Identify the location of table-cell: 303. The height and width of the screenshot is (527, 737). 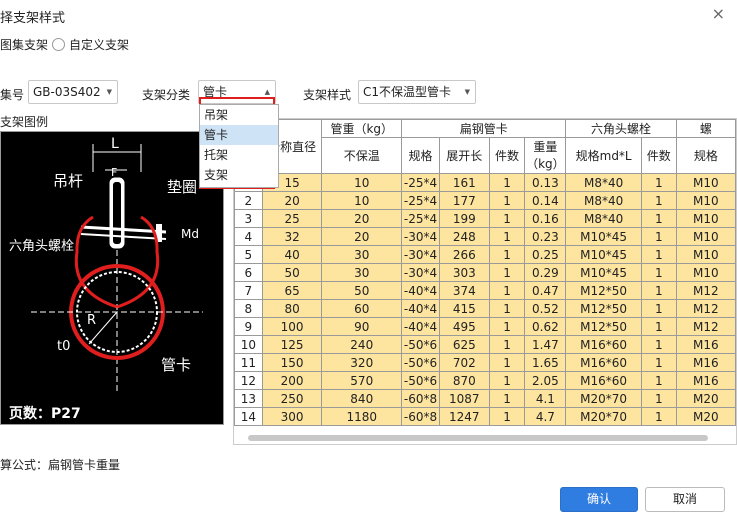
(464, 272).